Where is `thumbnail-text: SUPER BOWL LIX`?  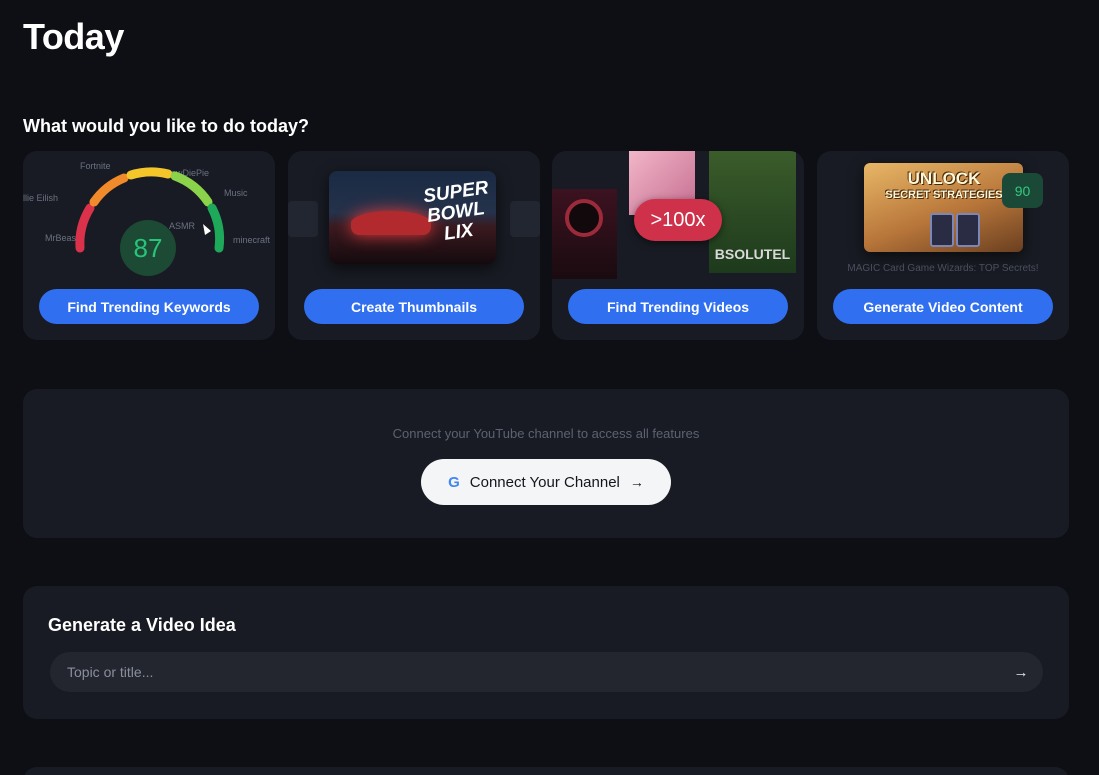 thumbnail-text: SUPER BOWL LIX is located at coordinates (455, 211).